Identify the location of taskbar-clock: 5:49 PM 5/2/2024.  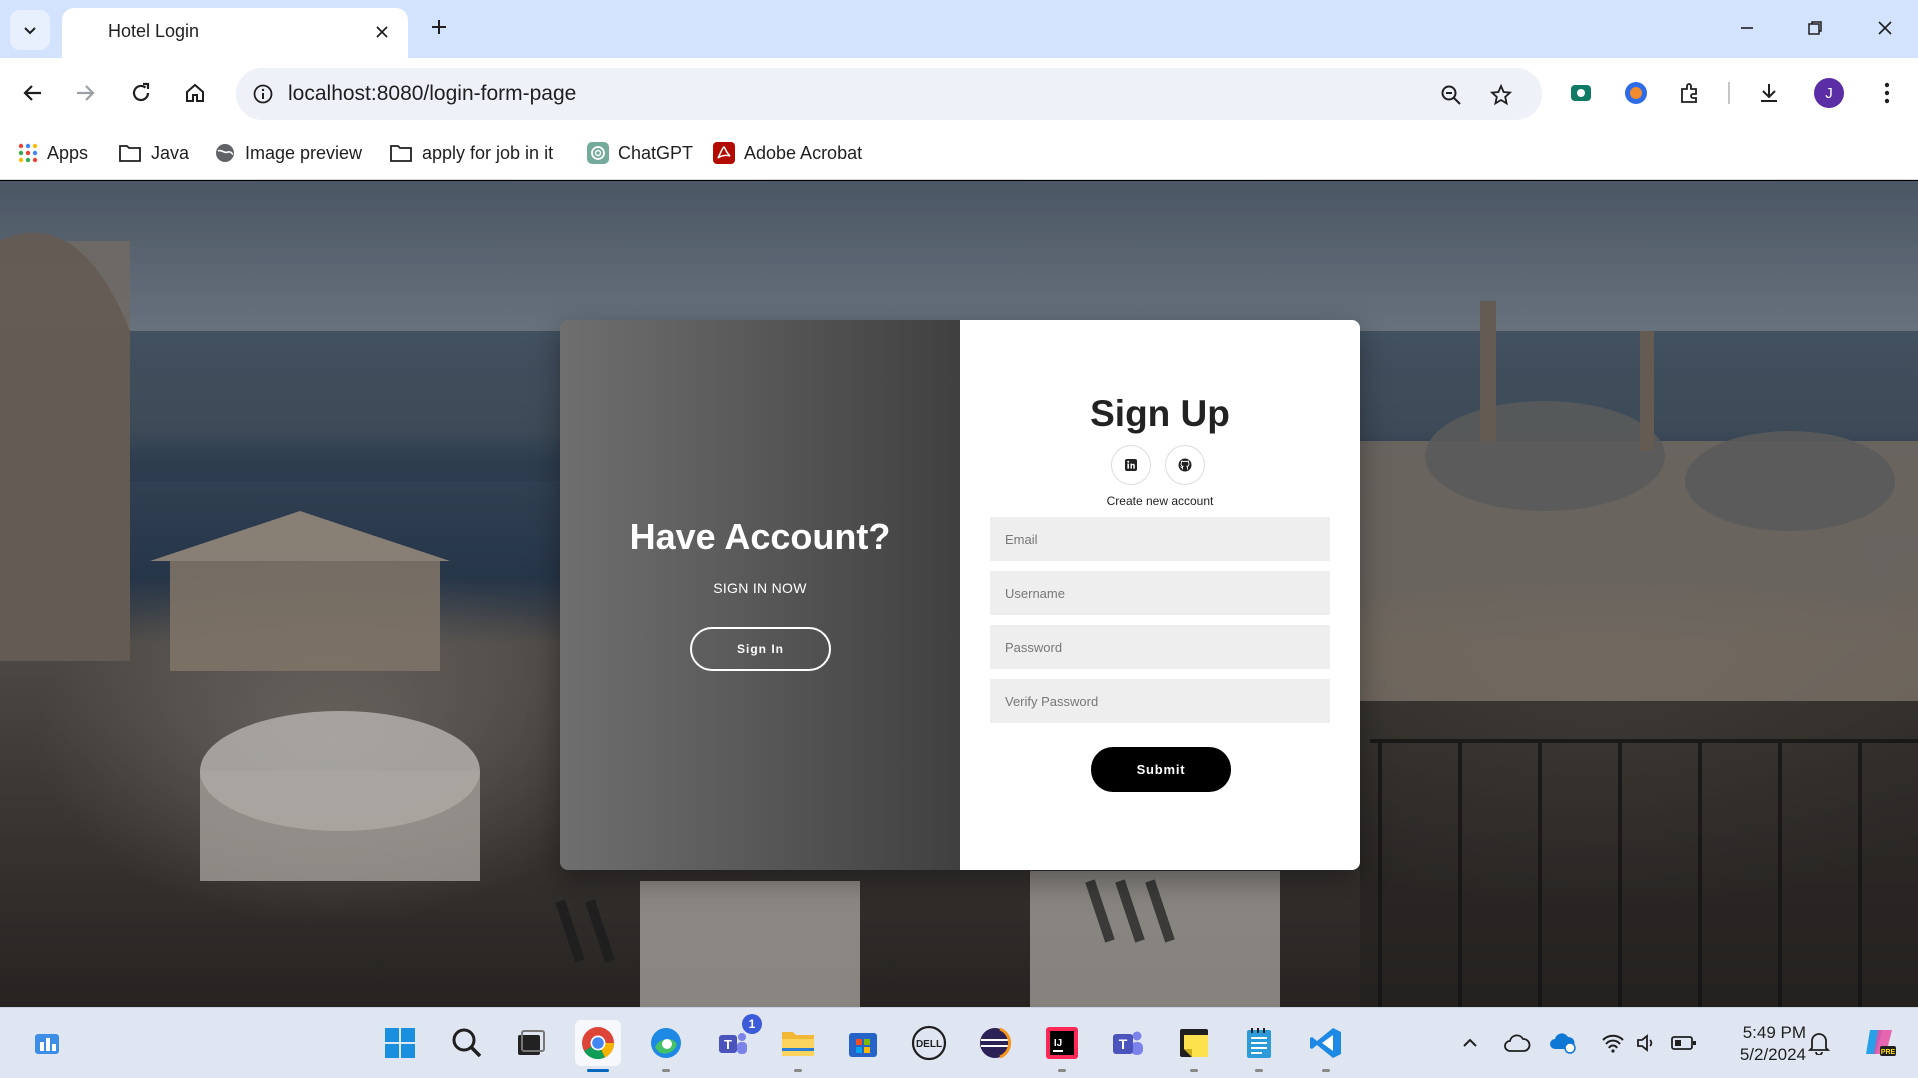
(1756, 1044).